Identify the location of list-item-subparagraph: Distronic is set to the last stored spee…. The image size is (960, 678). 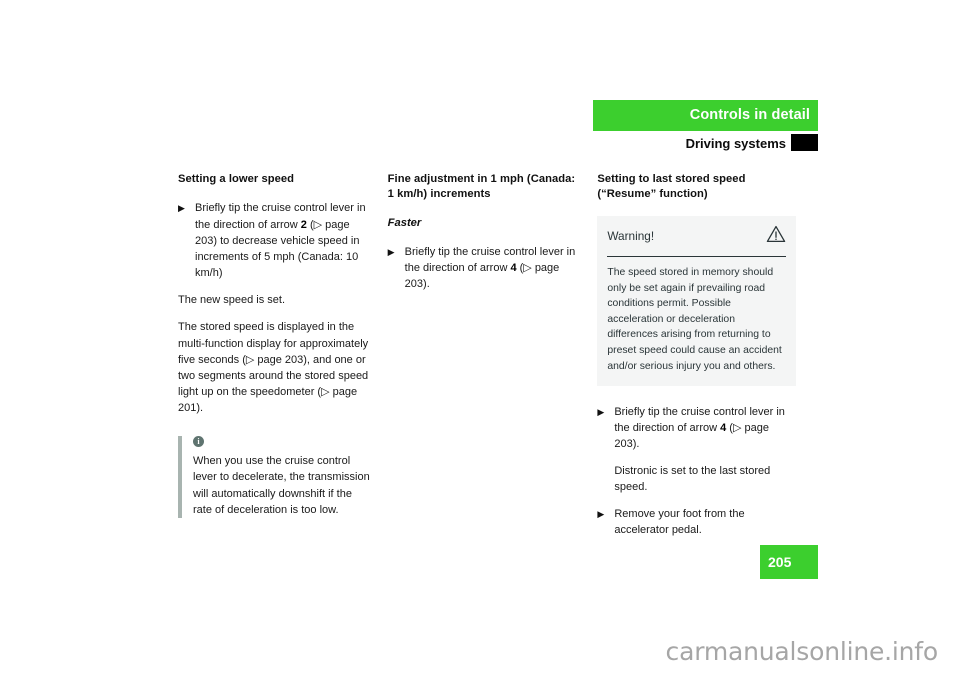
(692, 478).